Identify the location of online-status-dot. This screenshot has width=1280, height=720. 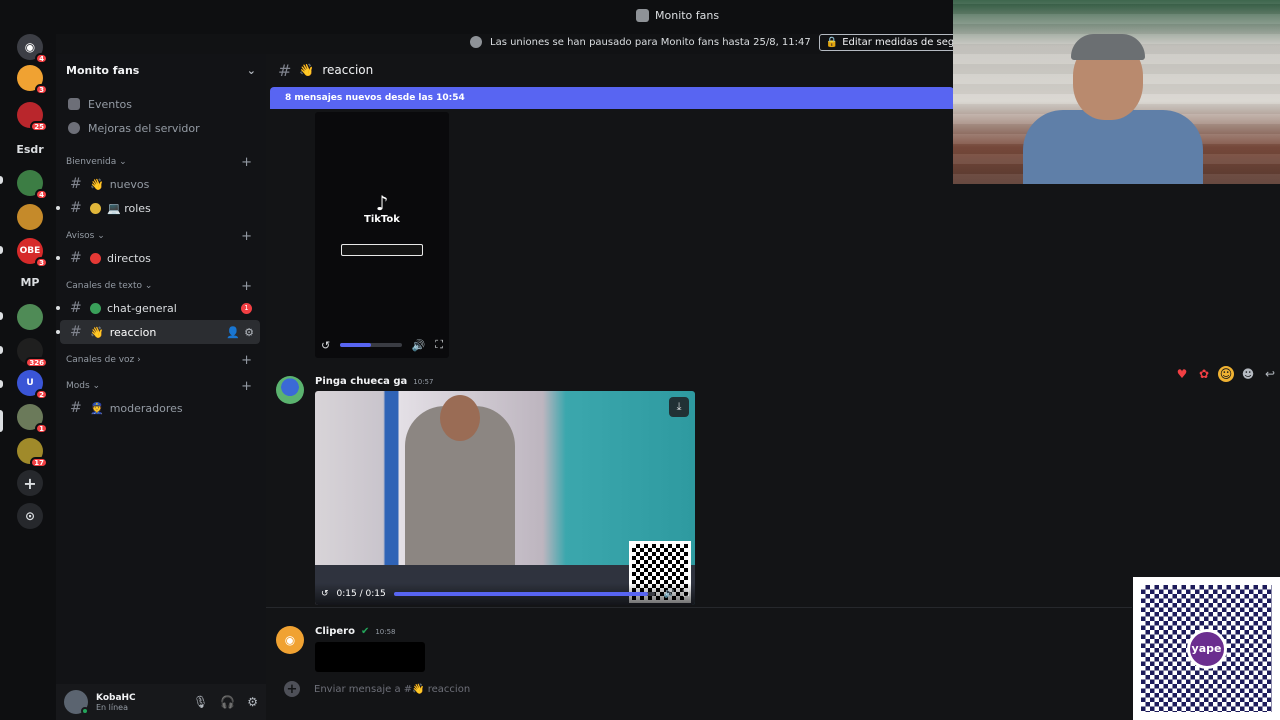
(85, 711).